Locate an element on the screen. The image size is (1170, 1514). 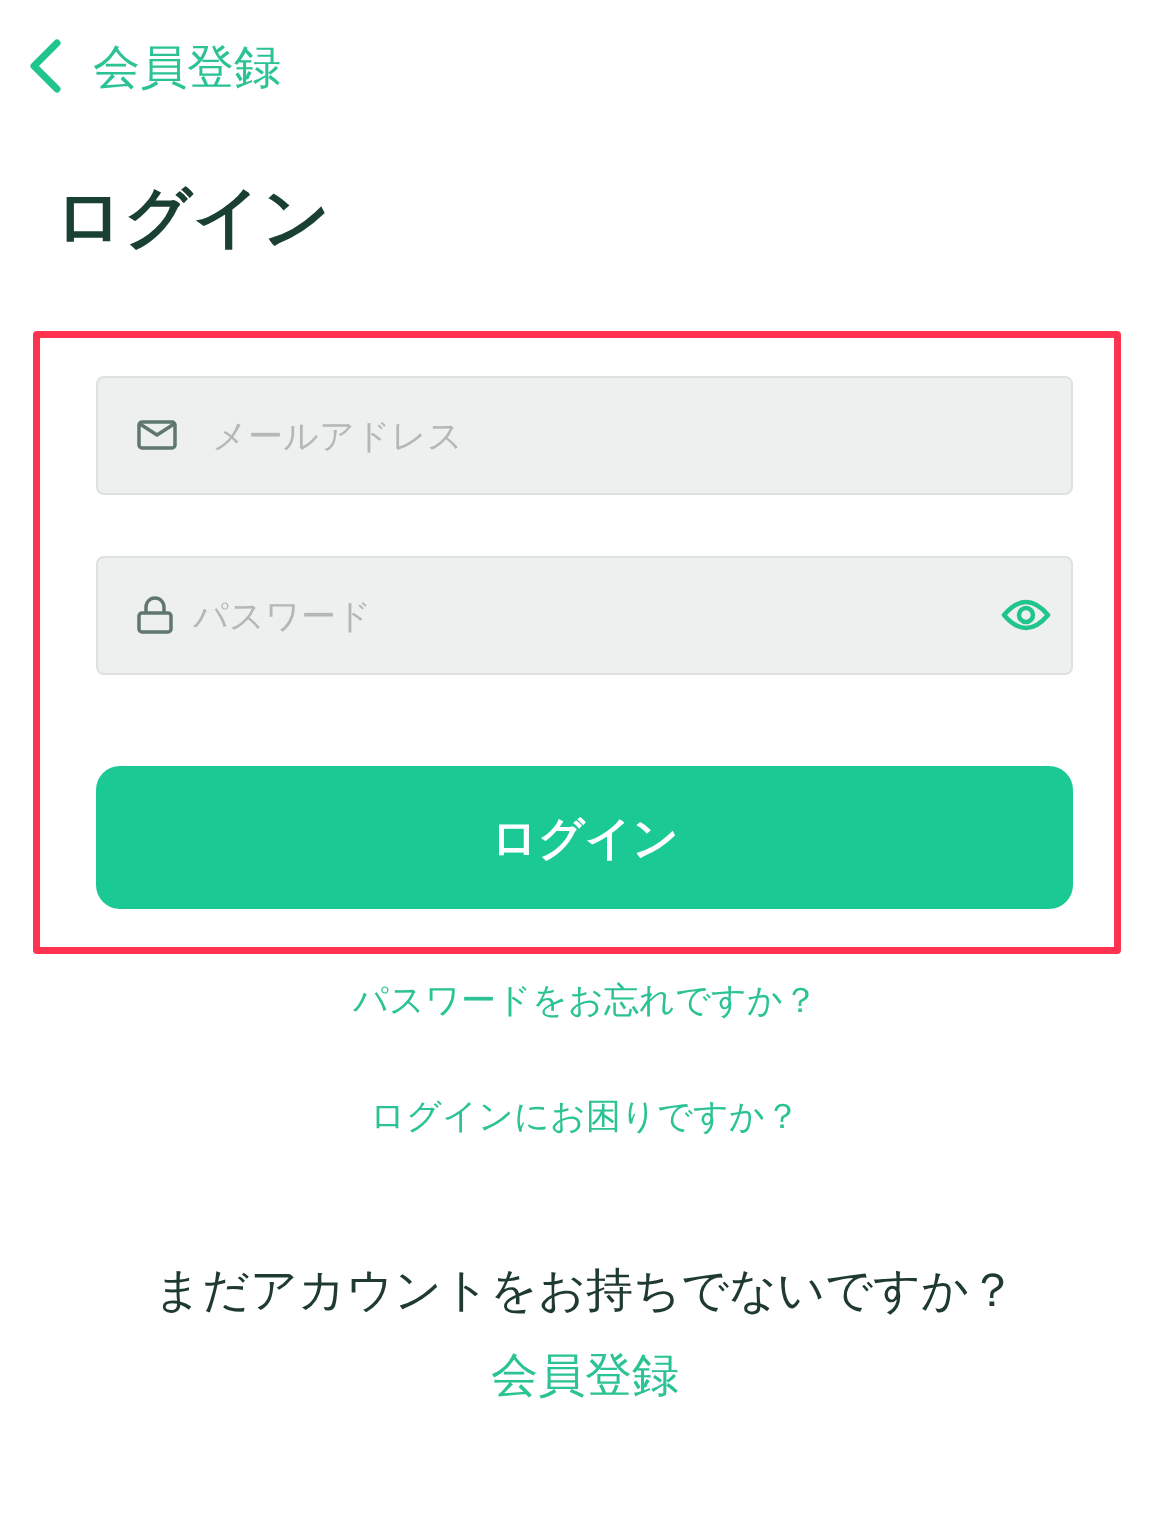
login-button: ログイン is located at coordinates (584, 837).